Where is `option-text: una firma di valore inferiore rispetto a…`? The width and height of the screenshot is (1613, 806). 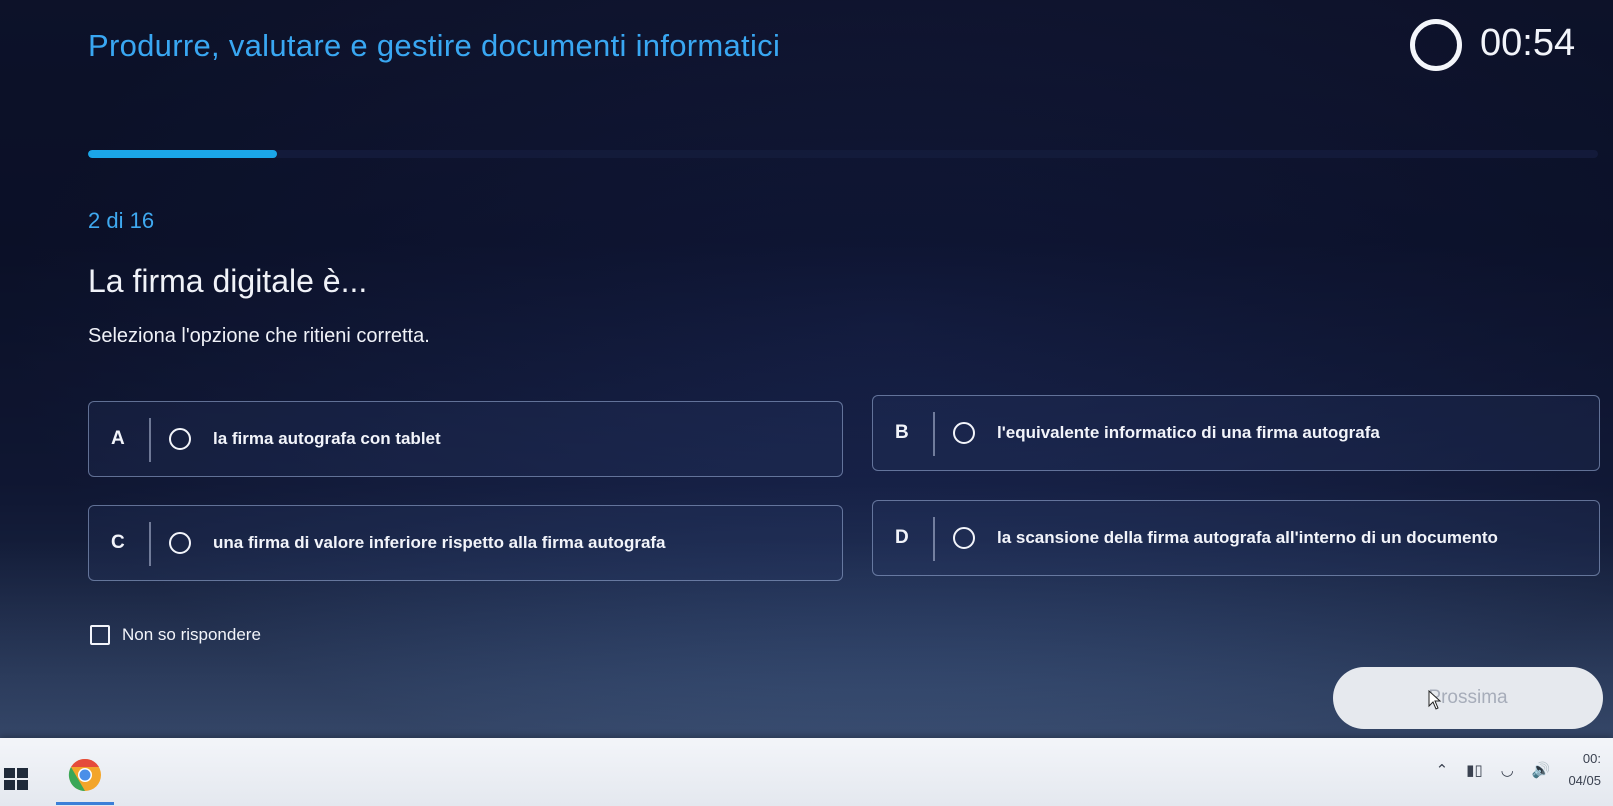 option-text: una firma di valore inferiore rispetto a… is located at coordinates (439, 542).